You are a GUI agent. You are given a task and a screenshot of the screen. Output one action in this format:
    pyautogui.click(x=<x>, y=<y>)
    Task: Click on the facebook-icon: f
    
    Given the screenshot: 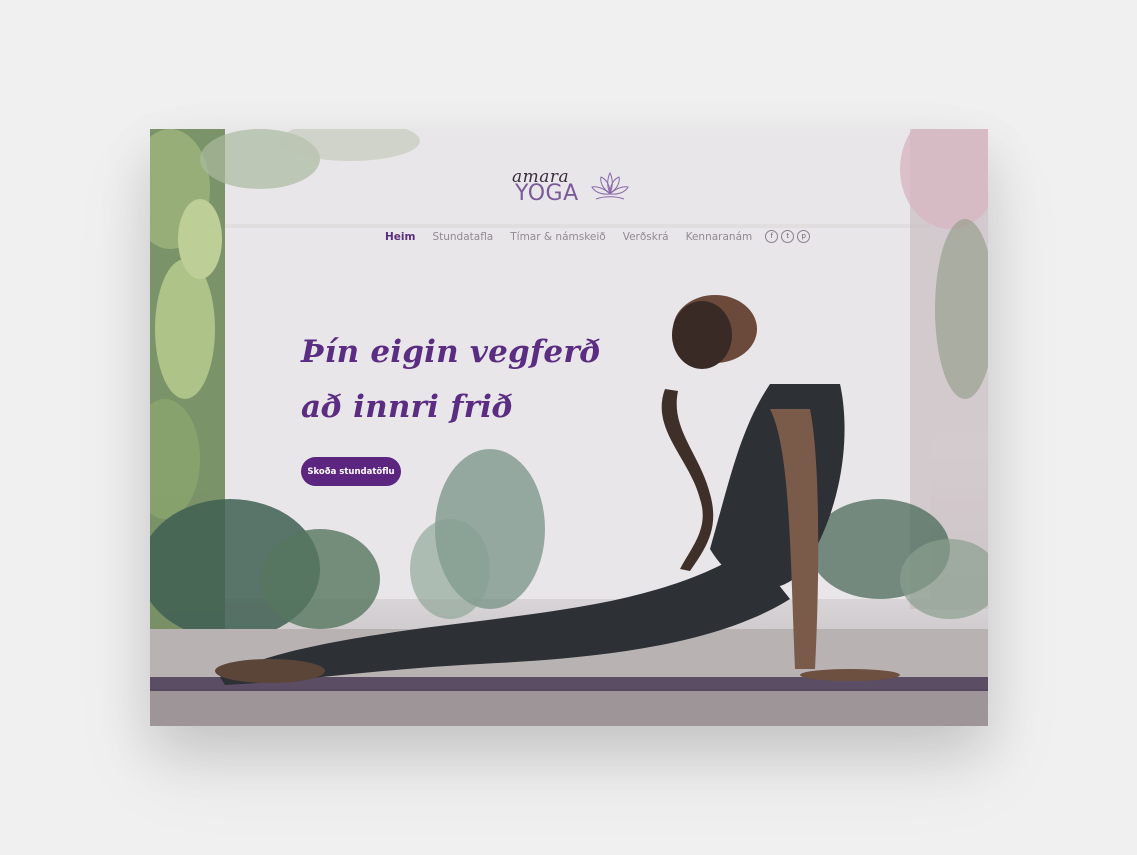 What is the action you would take?
    pyautogui.click(x=772, y=236)
    